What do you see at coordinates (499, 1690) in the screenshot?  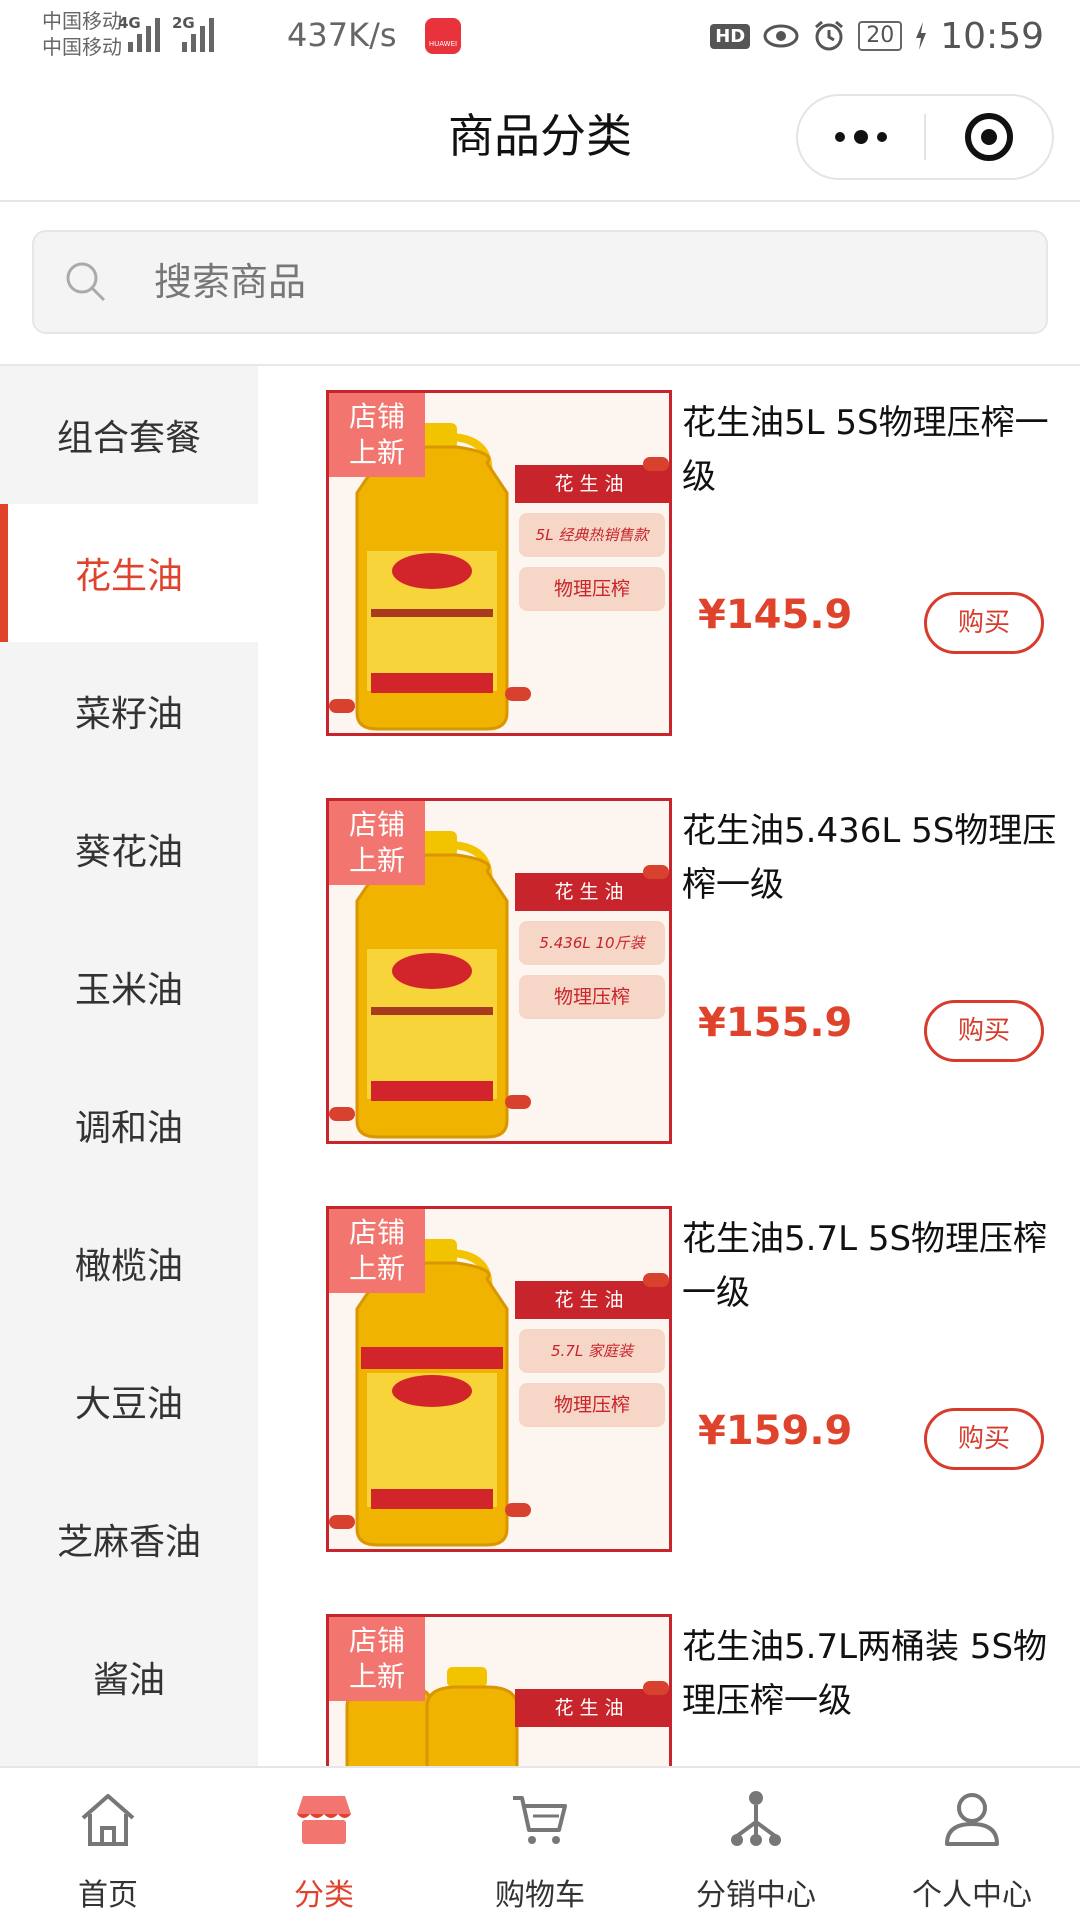 I see `product-image: 店铺 上新 花生油` at bounding box center [499, 1690].